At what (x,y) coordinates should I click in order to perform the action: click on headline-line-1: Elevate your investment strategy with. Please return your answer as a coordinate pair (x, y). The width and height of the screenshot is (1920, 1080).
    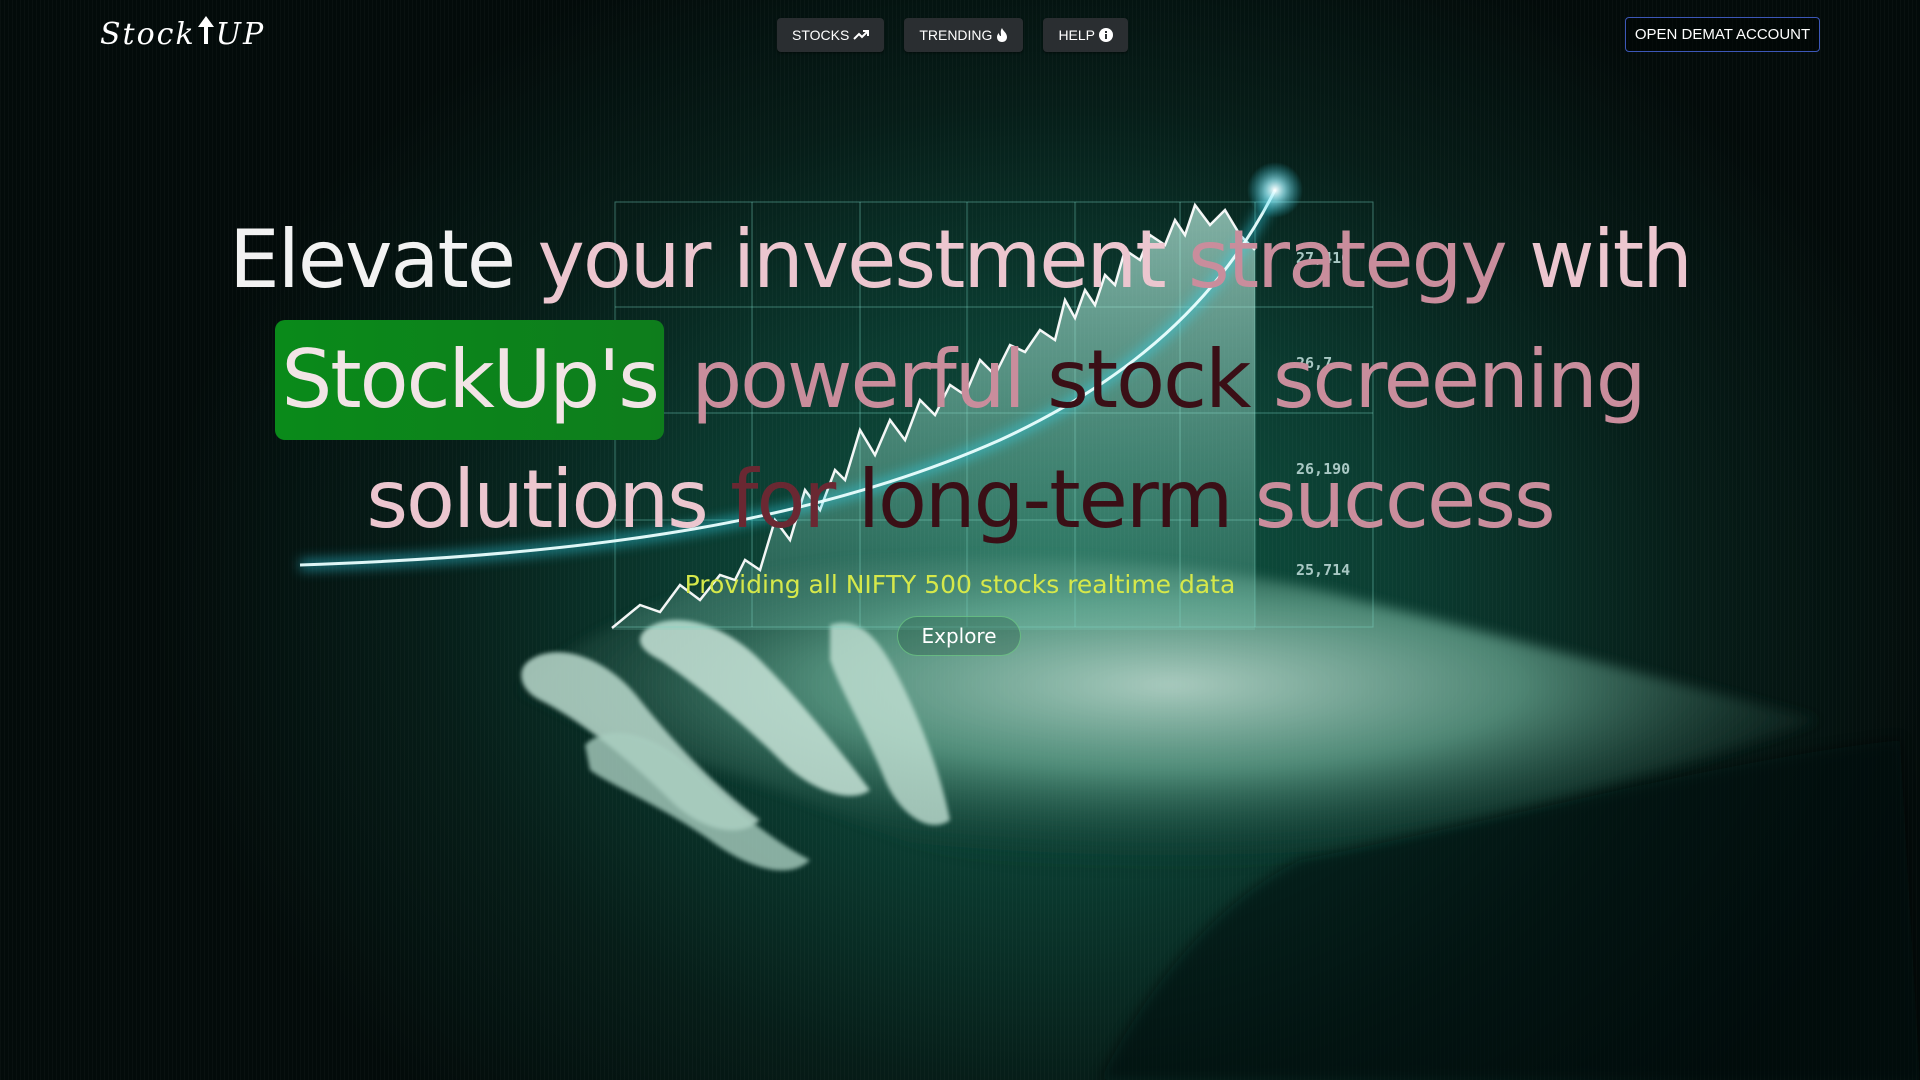
    Looking at the image, I should click on (960, 260).